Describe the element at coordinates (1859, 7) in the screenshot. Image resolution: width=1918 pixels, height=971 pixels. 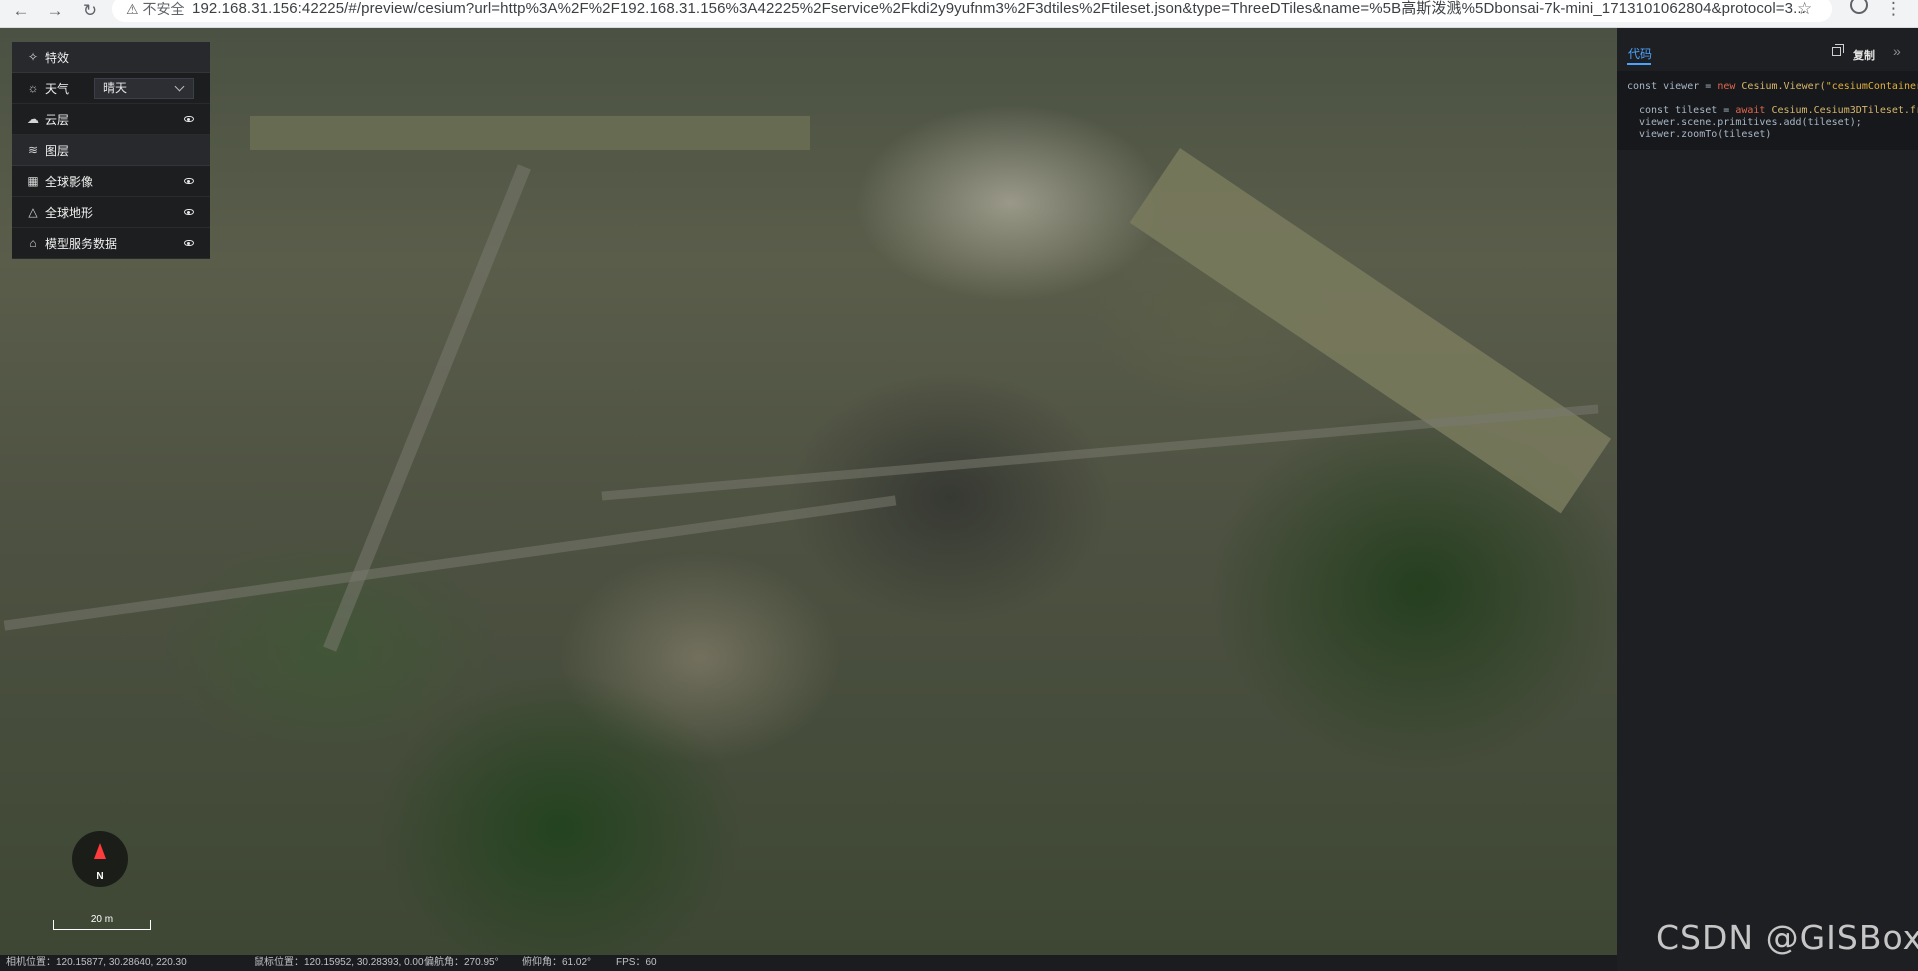
I see `profile-icon` at that location.